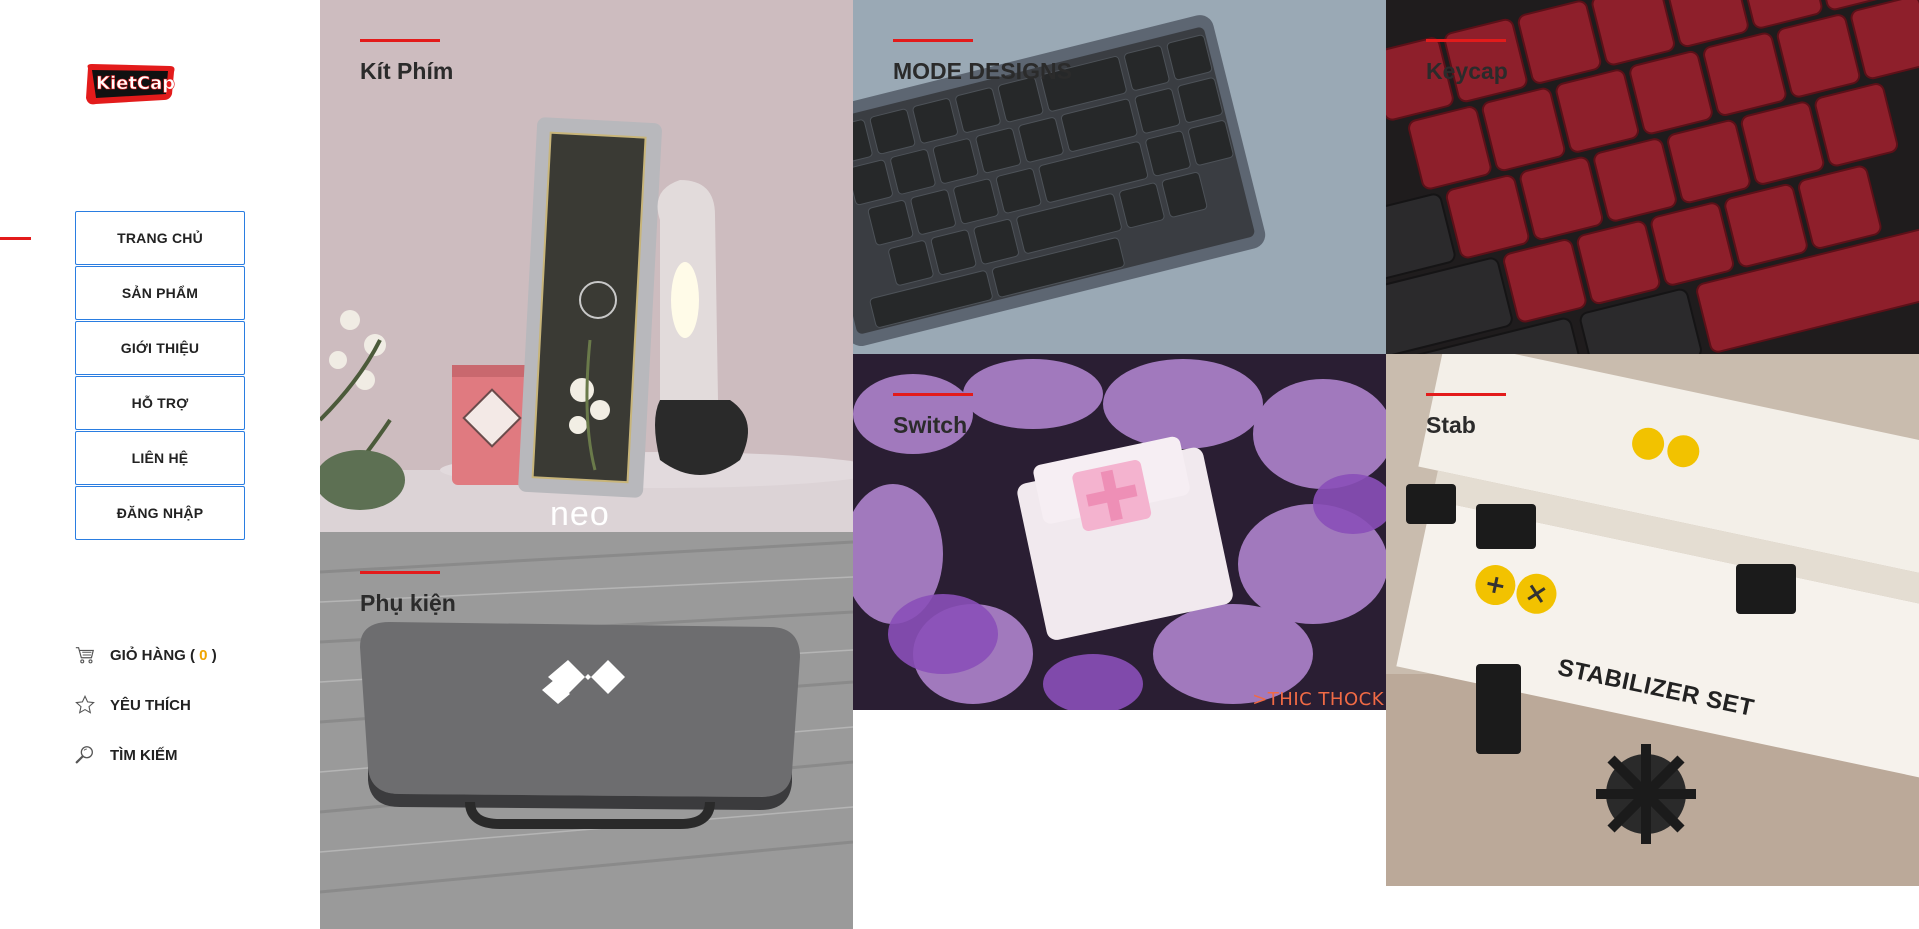  Describe the element at coordinates (135, 83) in the screenshot. I see `svg-text: KietCap` at that location.